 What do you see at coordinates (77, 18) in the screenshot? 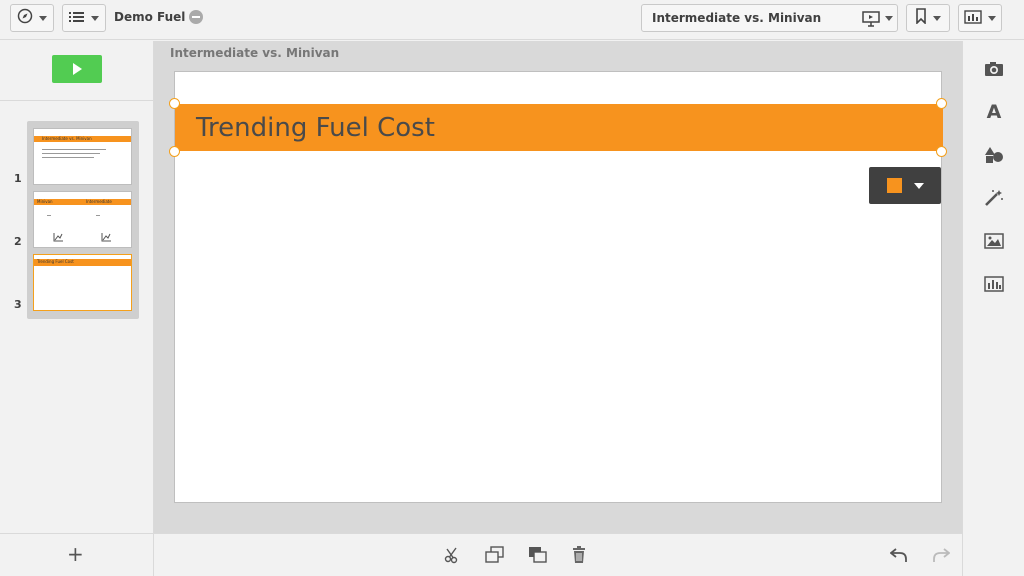
I see `list-icon` at bounding box center [77, 18].